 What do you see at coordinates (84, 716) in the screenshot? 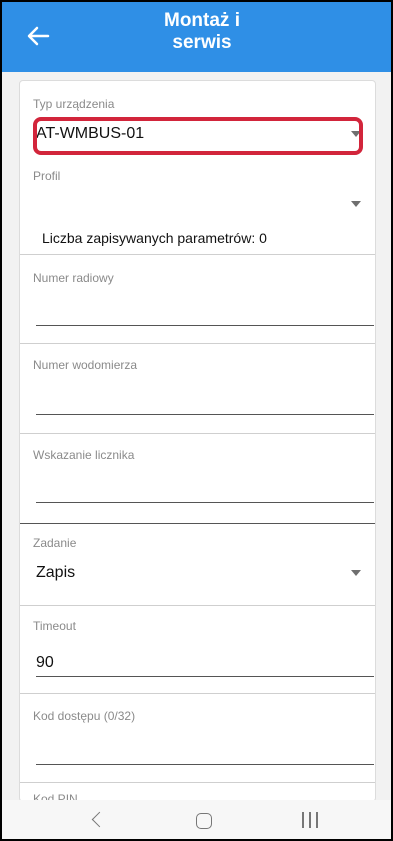
I see `access-code-label: Kod dostępu (0/32)` at bounding box center [84, 716].